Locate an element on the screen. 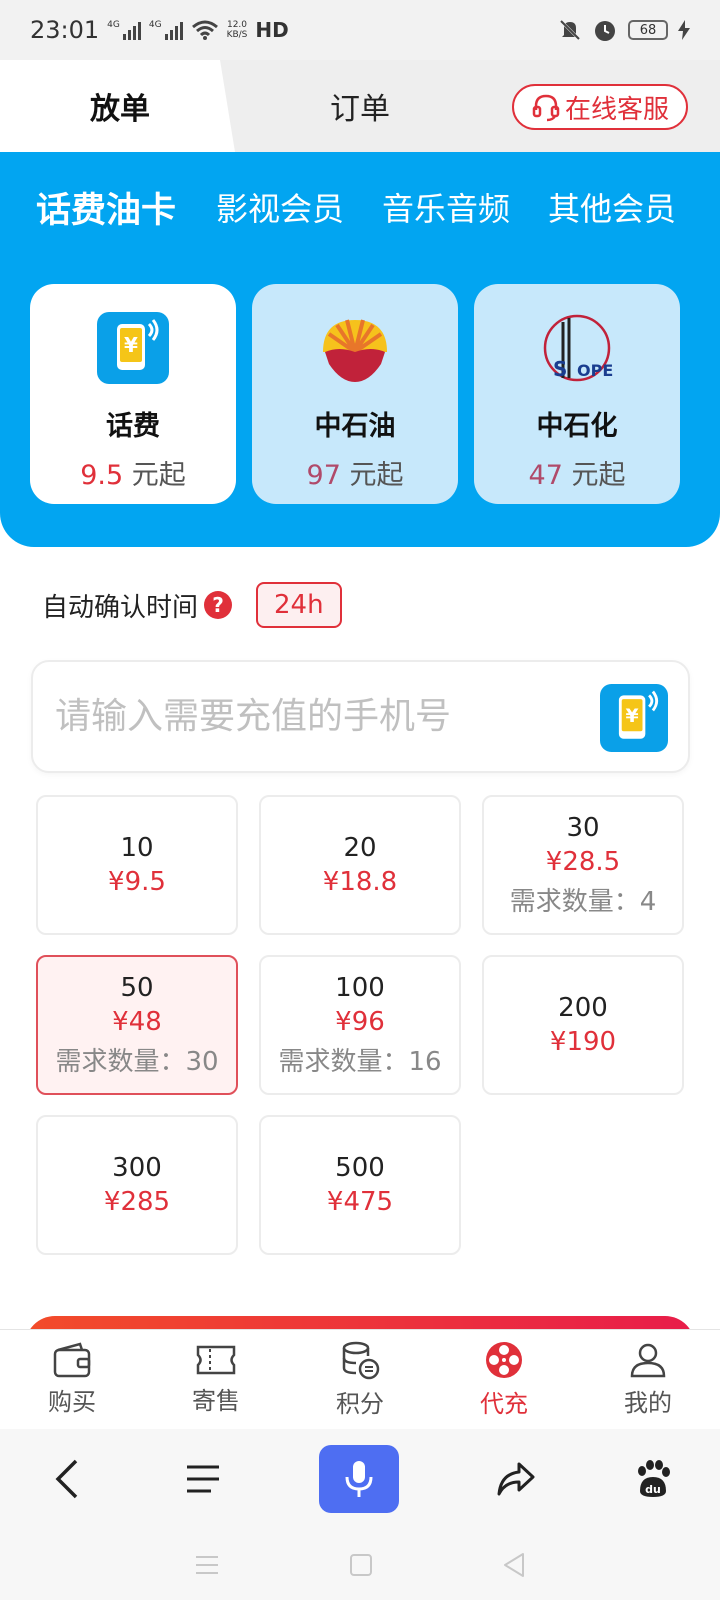  petrochina-logo is located at coordinates (355, 350).